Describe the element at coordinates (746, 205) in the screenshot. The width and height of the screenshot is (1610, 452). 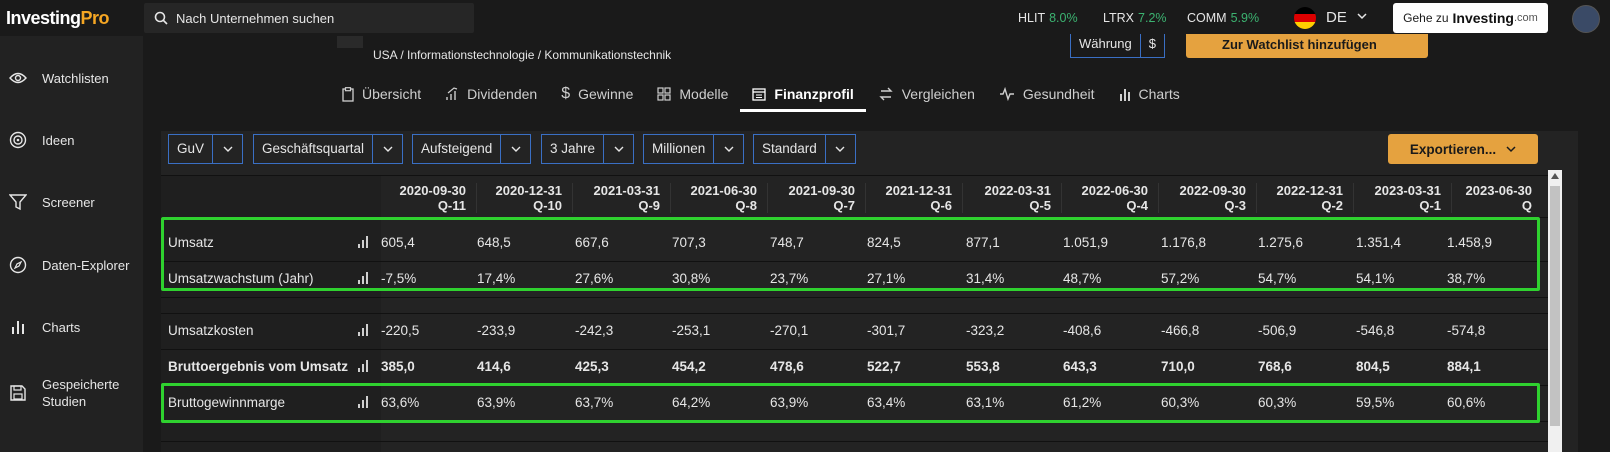
I see `column-quarter: Q-8` at that location.